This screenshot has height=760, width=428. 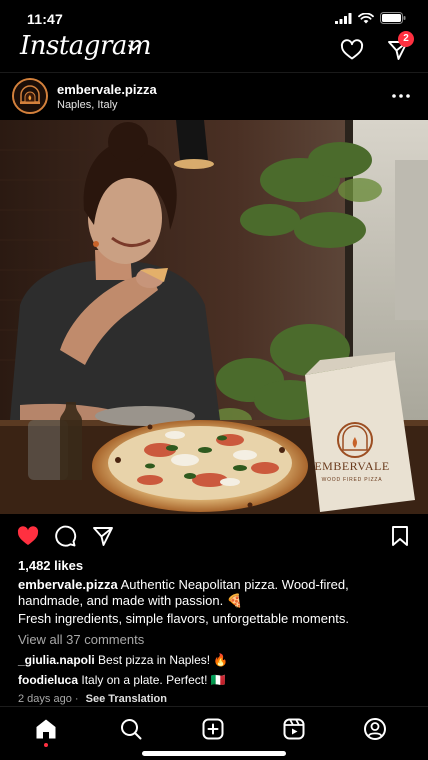 What do you see at coordinates (343, 18) in the screenshot?
I see `signal-icon` at bounding box center [343, 18].